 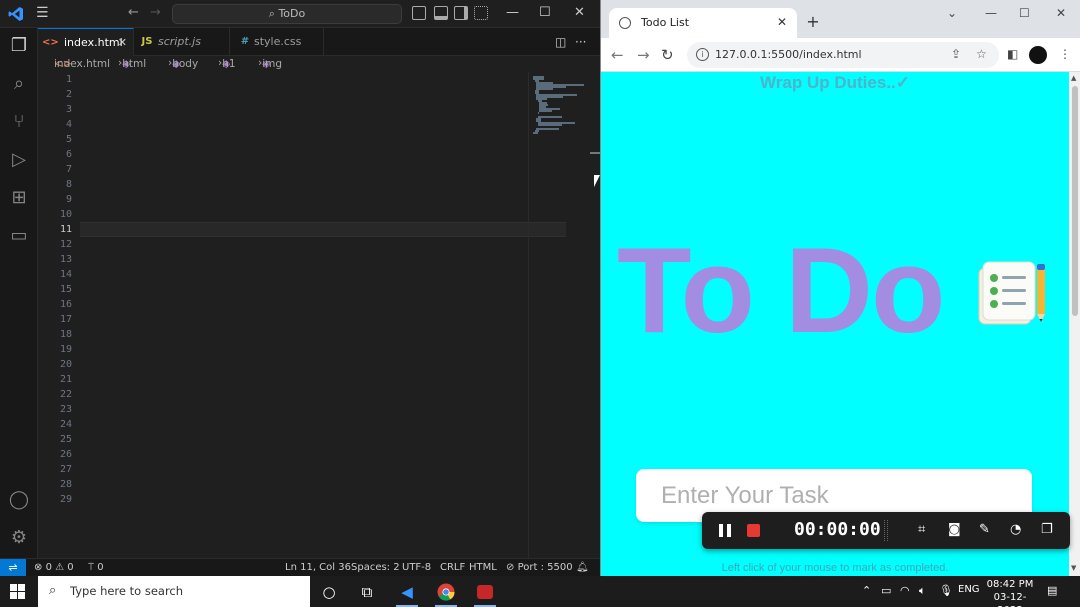 What do you see at coordinates (19, 46) in the screenshot?
I see `explorer-icon: ❐` at bounding box center [19, 46].